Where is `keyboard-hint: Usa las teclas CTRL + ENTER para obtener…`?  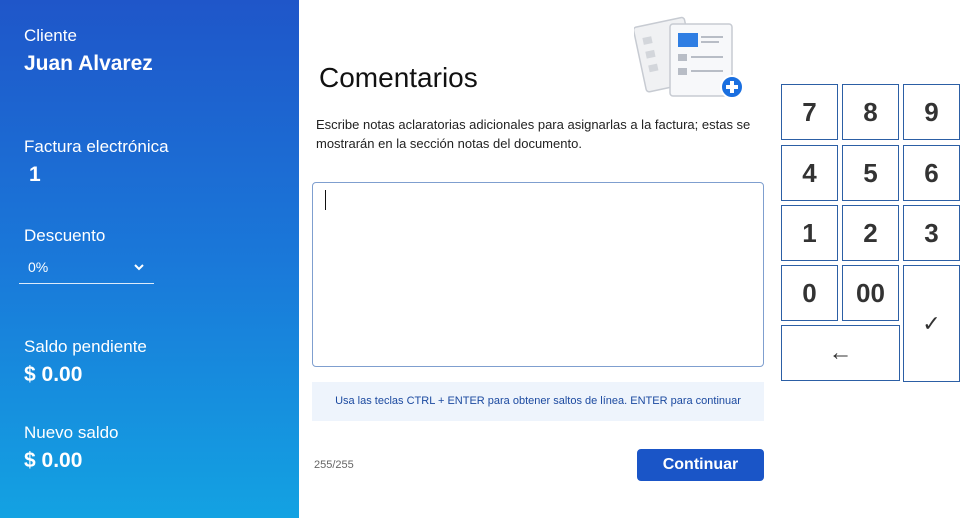
keyboard-hint: Usa las teclas CTRL + ENTER para obtener… is located at coordinates (538, 401).